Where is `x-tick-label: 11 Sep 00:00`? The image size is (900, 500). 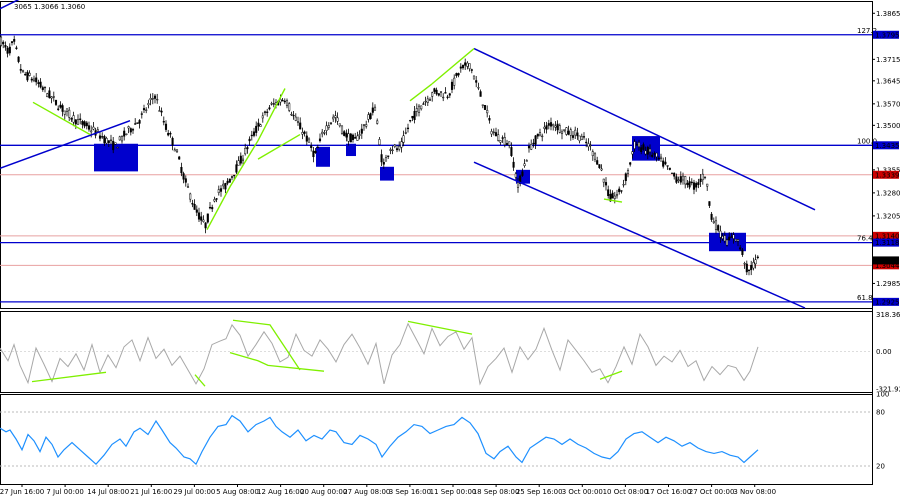 x-tick-label: 11 Sep 00:00 is located at coordinates (453, 492).